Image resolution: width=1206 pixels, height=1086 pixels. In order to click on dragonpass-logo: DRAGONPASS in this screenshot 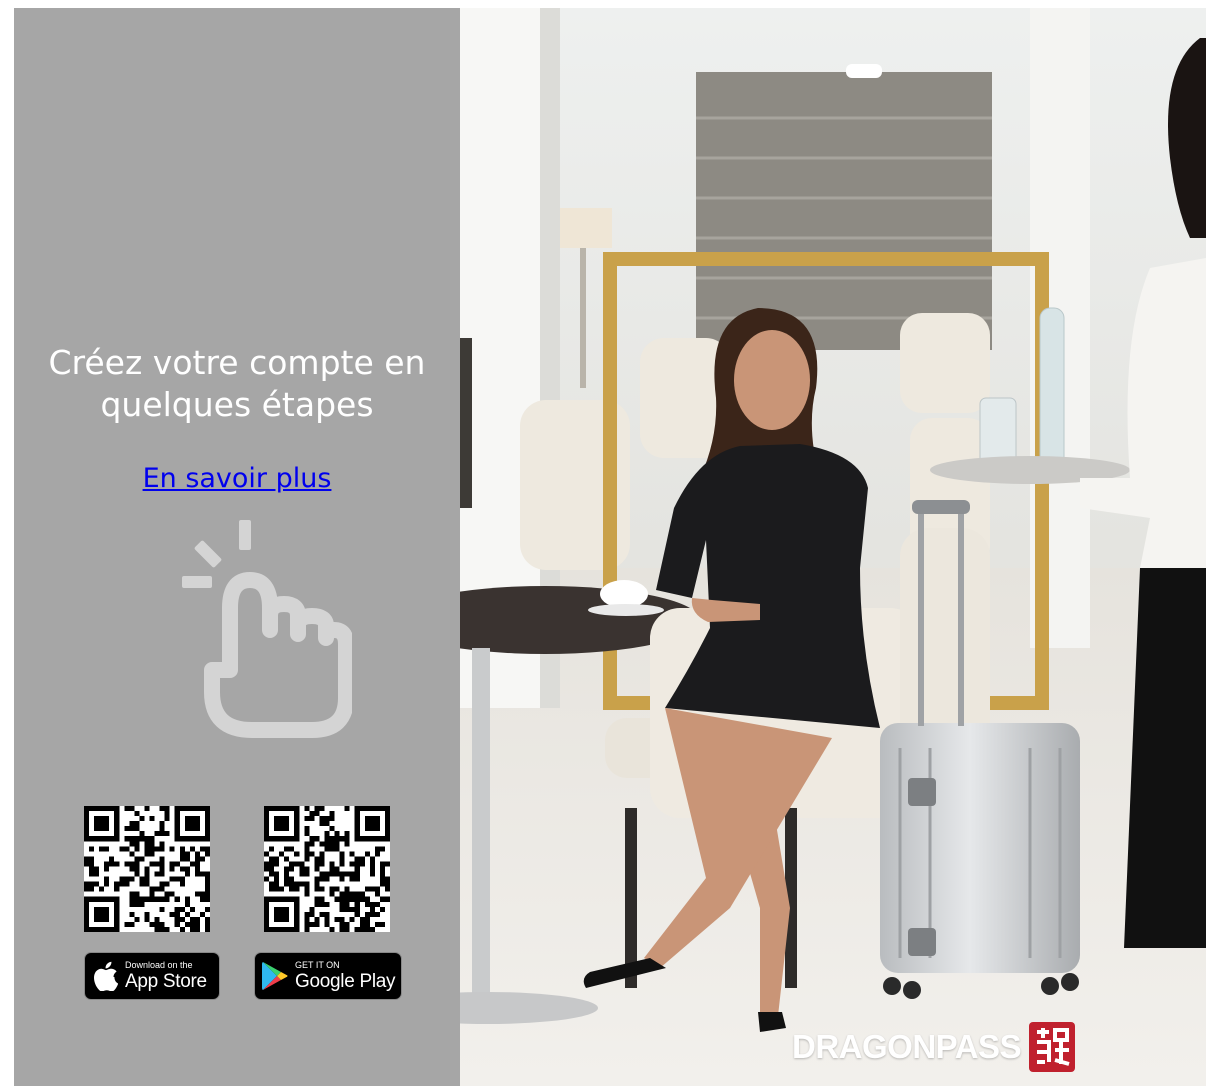, I will do `click(935, 1047)`.